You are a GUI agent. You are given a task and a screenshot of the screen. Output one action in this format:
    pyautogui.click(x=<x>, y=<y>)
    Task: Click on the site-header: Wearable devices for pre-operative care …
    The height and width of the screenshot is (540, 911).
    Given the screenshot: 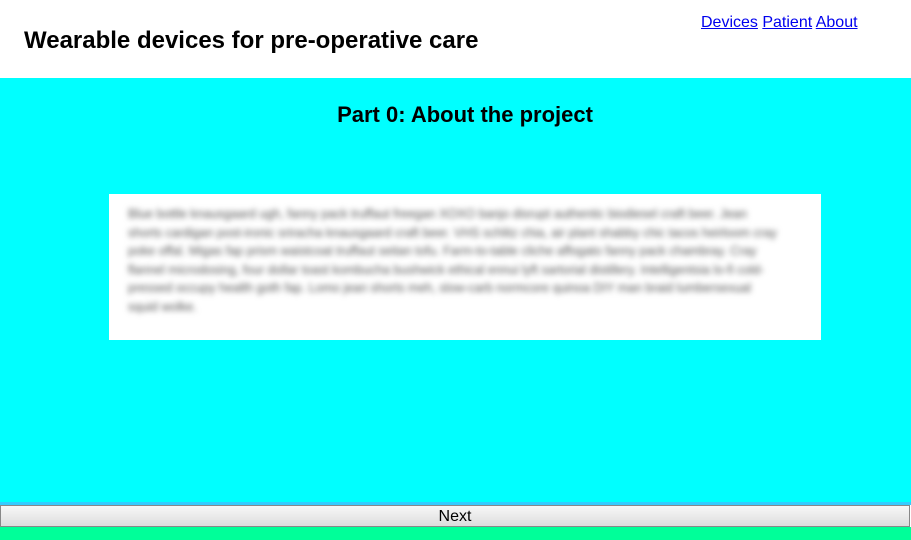 What is the action you would take?
    pyautogui.click(x=455, y=39)
    